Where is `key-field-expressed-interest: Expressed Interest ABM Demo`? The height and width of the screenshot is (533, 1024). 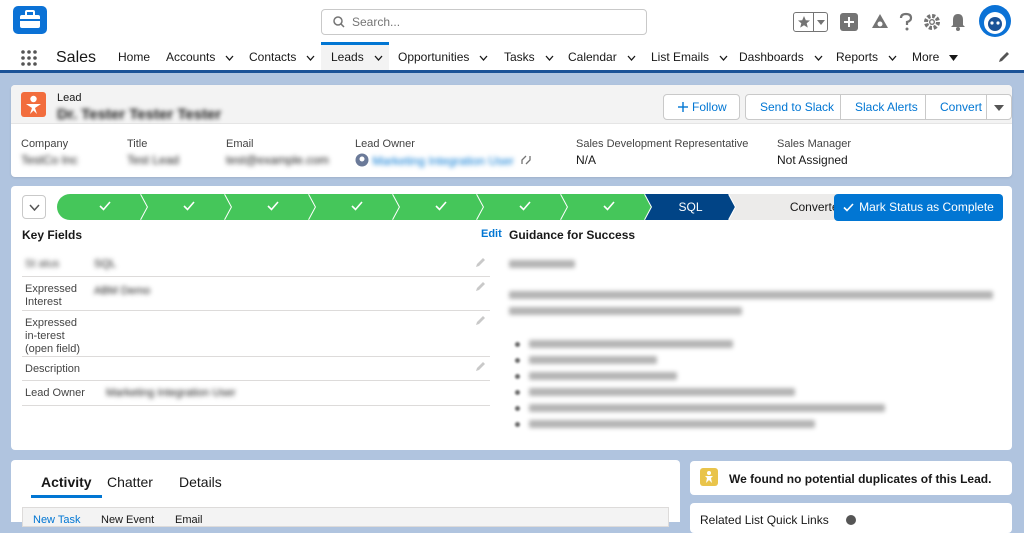 key-field-expressed-interest: Expressed Interest ABM Demo is located at coordinates (256, 294).